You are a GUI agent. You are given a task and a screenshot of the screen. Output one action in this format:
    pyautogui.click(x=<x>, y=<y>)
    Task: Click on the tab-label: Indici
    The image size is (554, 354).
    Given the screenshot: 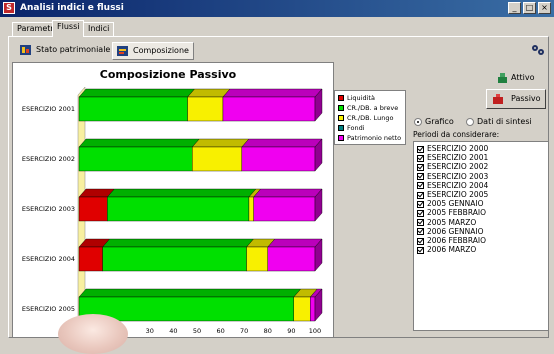 What is the action you would take?
    pyautogui.click(x=99, y=28)
    